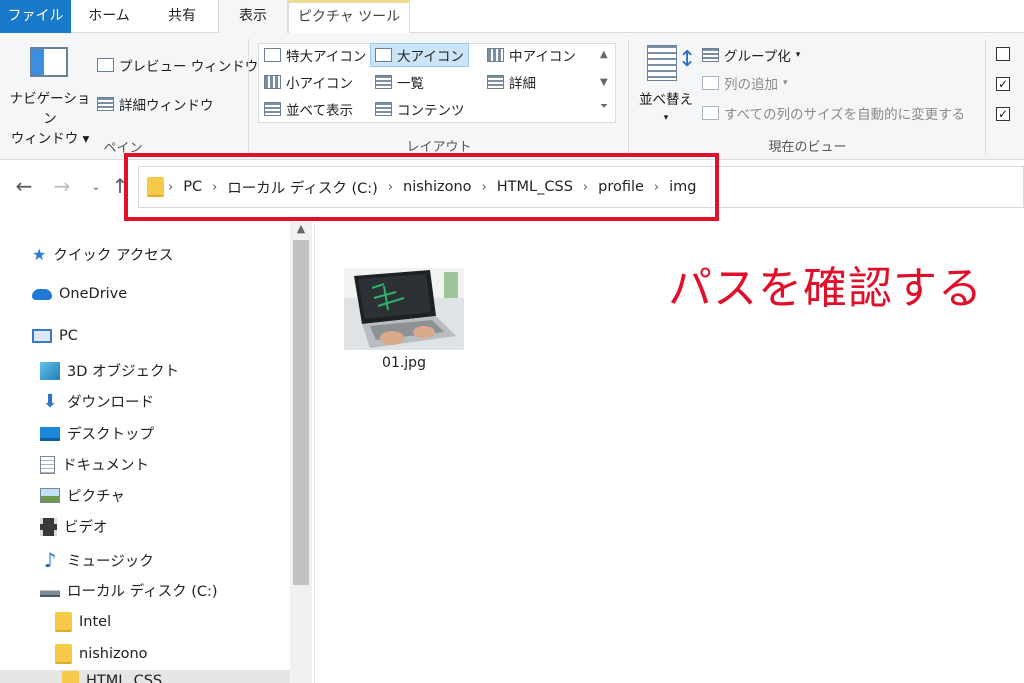  I want to click on size-all-columns-button: すべての列のサイズを自動的に変更する, so click(833, 113).